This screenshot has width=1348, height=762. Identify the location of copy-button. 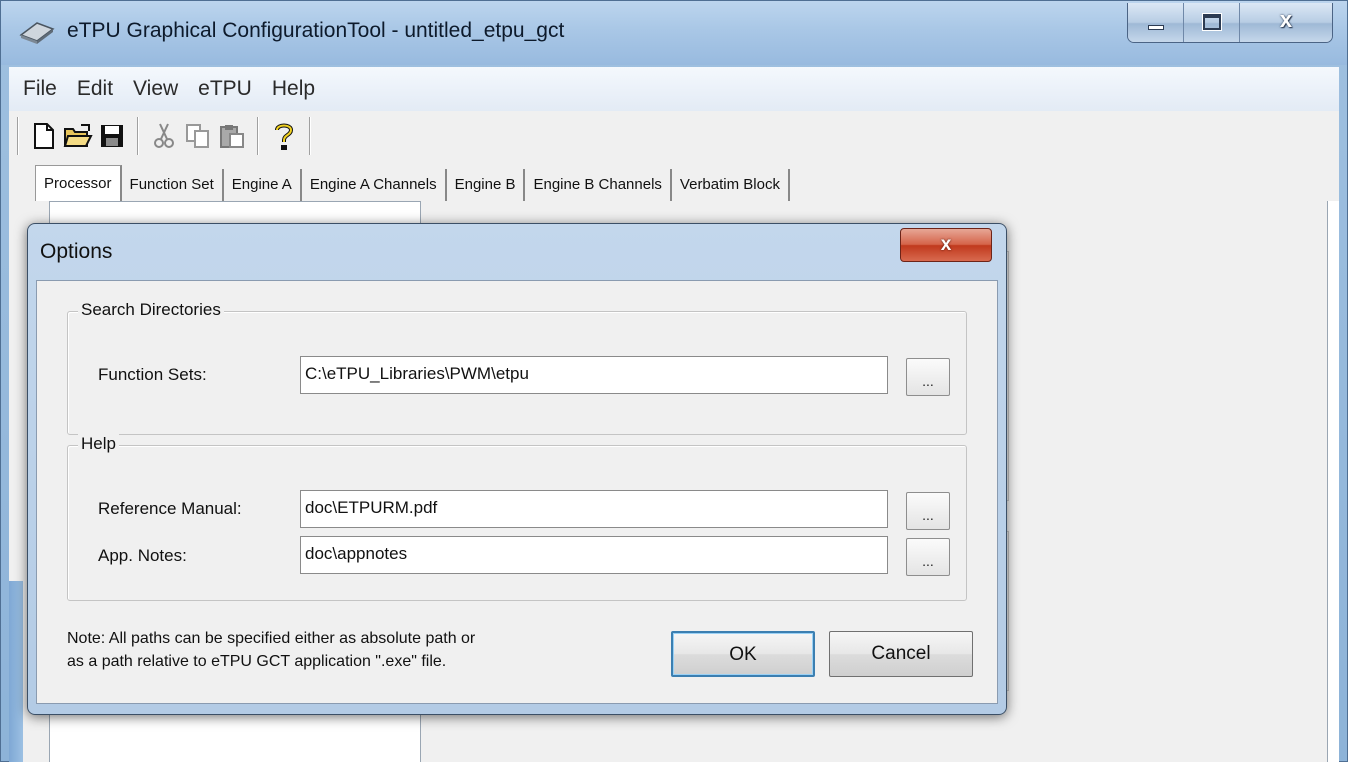
(198, 136).